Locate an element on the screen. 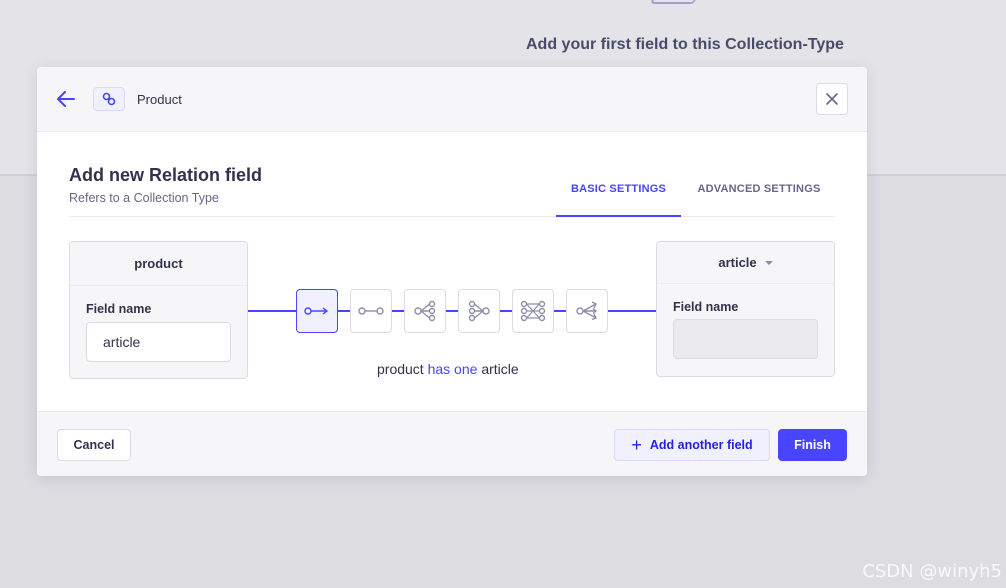 The image size is (1006, 588). relation-type-badge is located at coordinates (109, 99).